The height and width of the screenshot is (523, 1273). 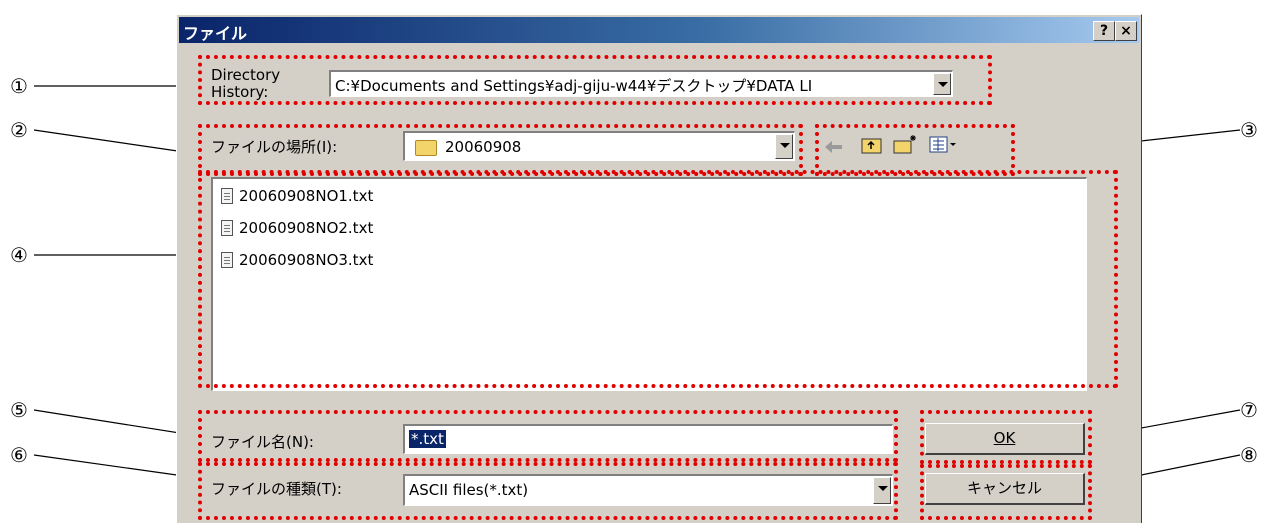 I want to click on folder-icon, so click(x=426, y=148).